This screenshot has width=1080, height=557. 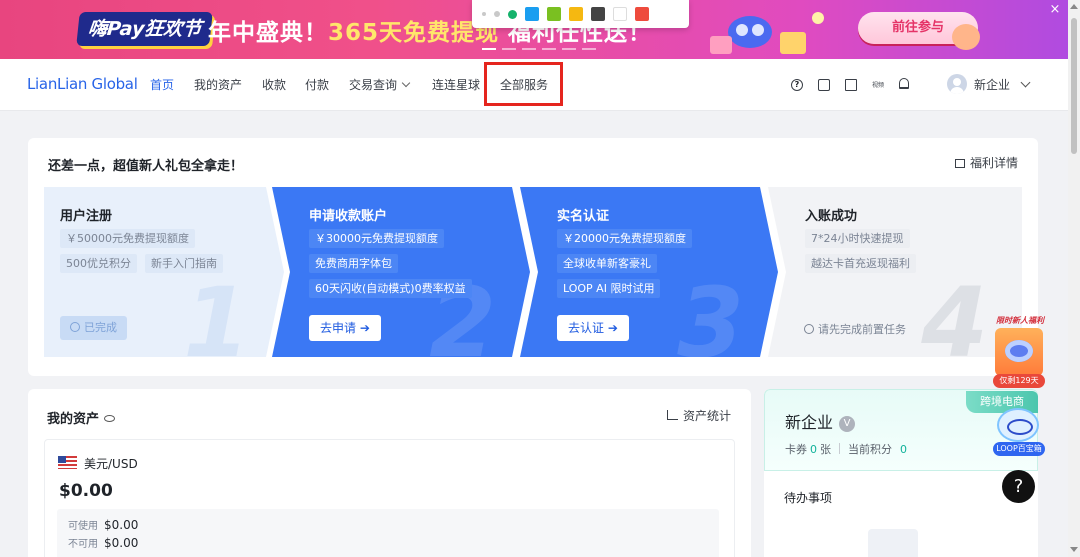 What do you see at coordinates (857, 238) in the screenshot?
I see `benefit-tag: 7*24小时快速提现` at bounding box center [857, 238].